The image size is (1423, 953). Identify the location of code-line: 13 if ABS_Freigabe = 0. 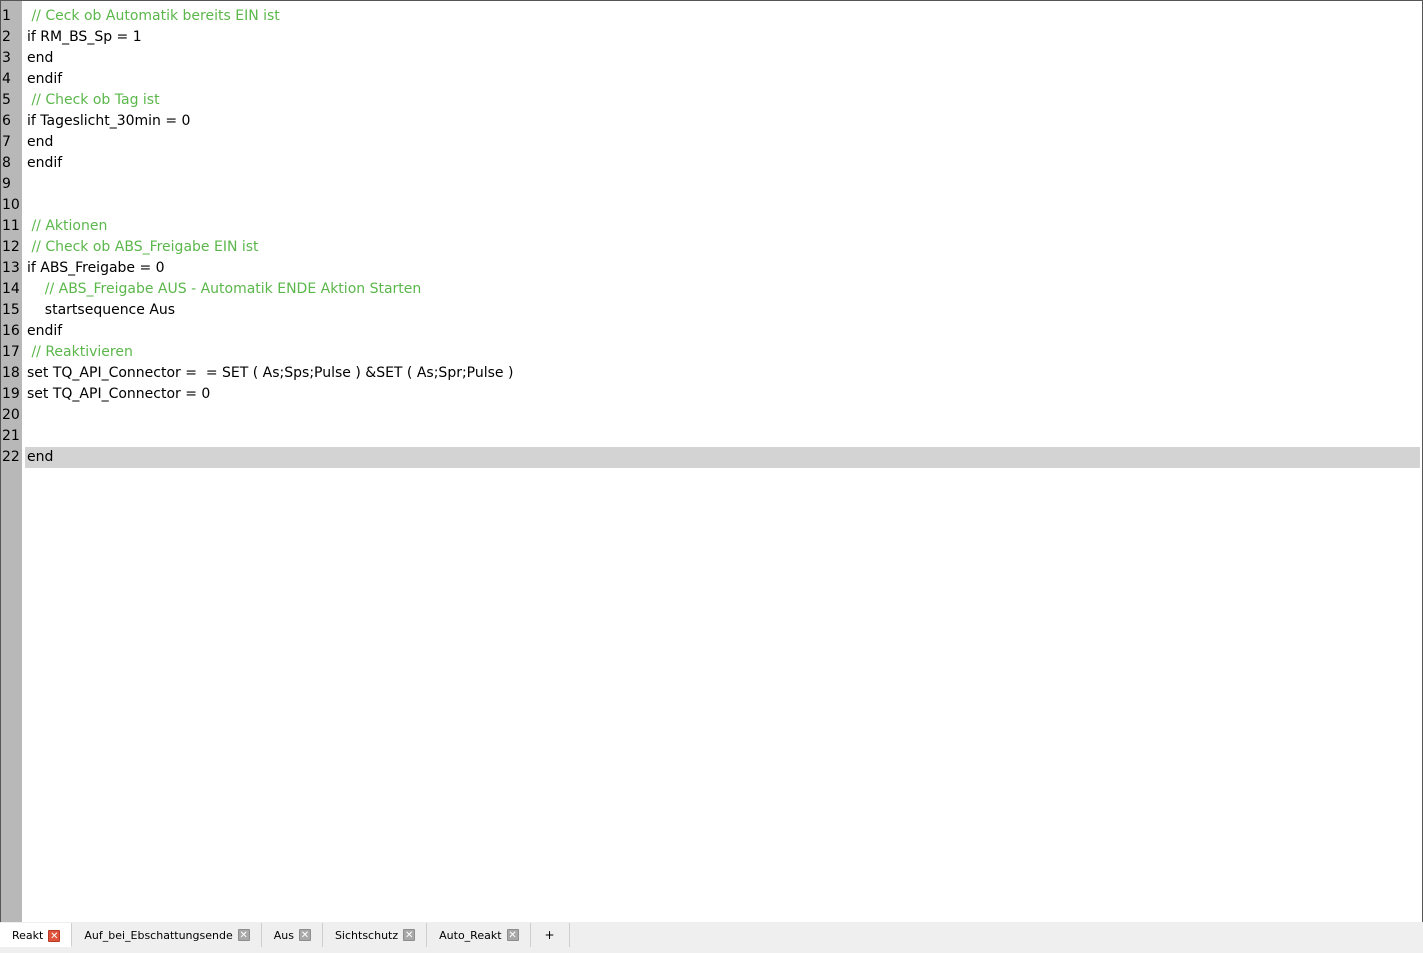
(710, 268).